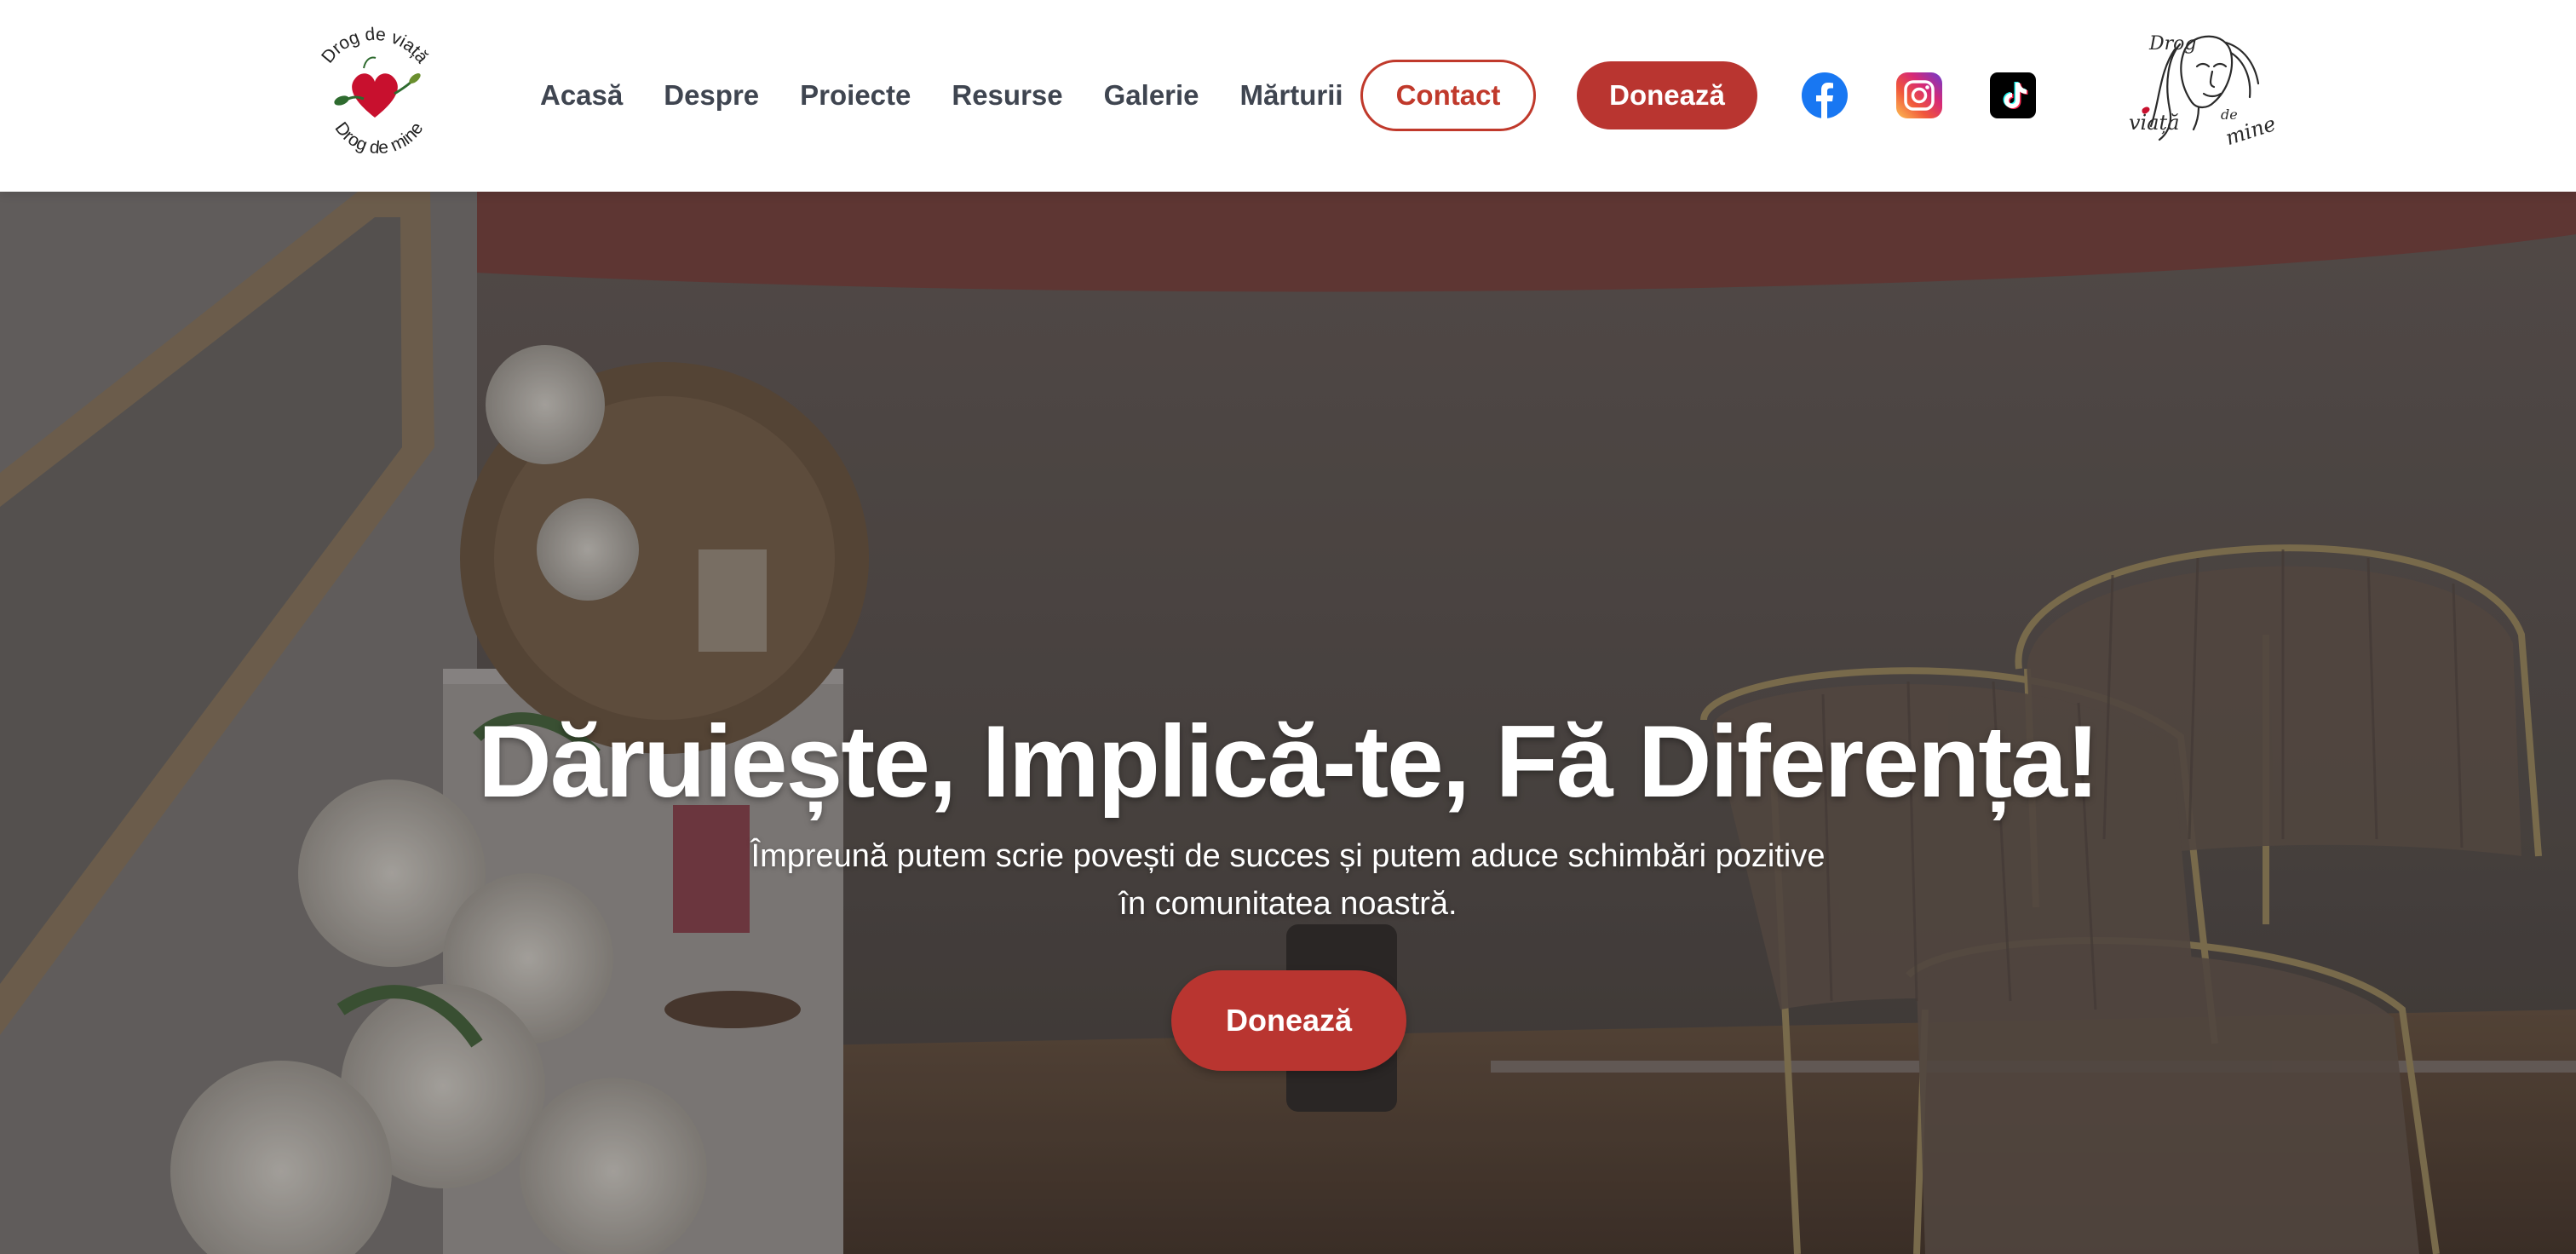  I want to click on site-logo: Drog de viață Drog de mine, so click(375, 89).